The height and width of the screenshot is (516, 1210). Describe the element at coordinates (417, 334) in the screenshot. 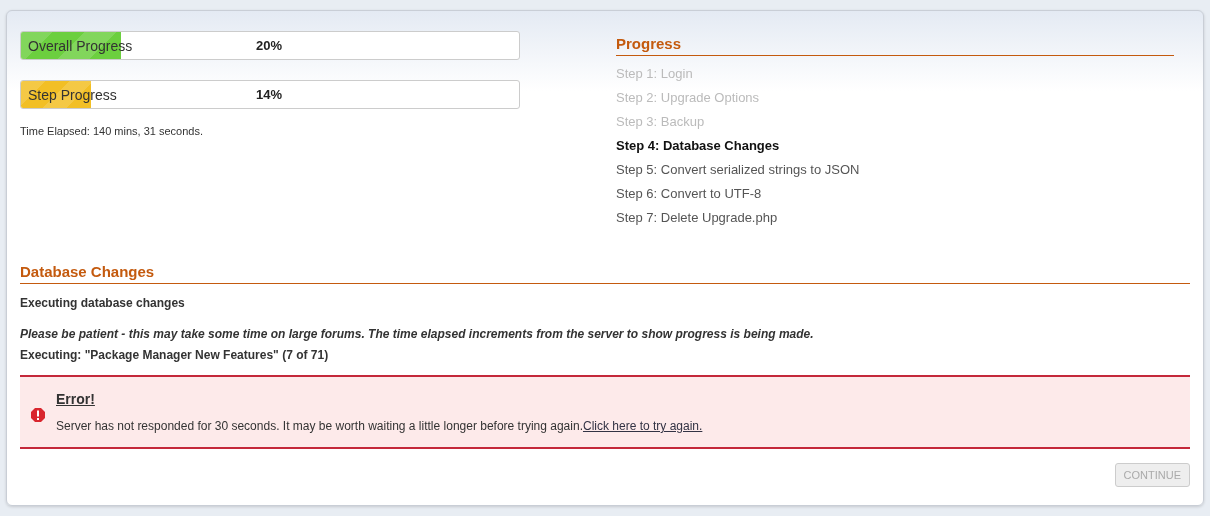

I see `notice-text: Please be patient - this may take some time on large forums. The time elapsed increments from the server to show progress is being made.` at that location.